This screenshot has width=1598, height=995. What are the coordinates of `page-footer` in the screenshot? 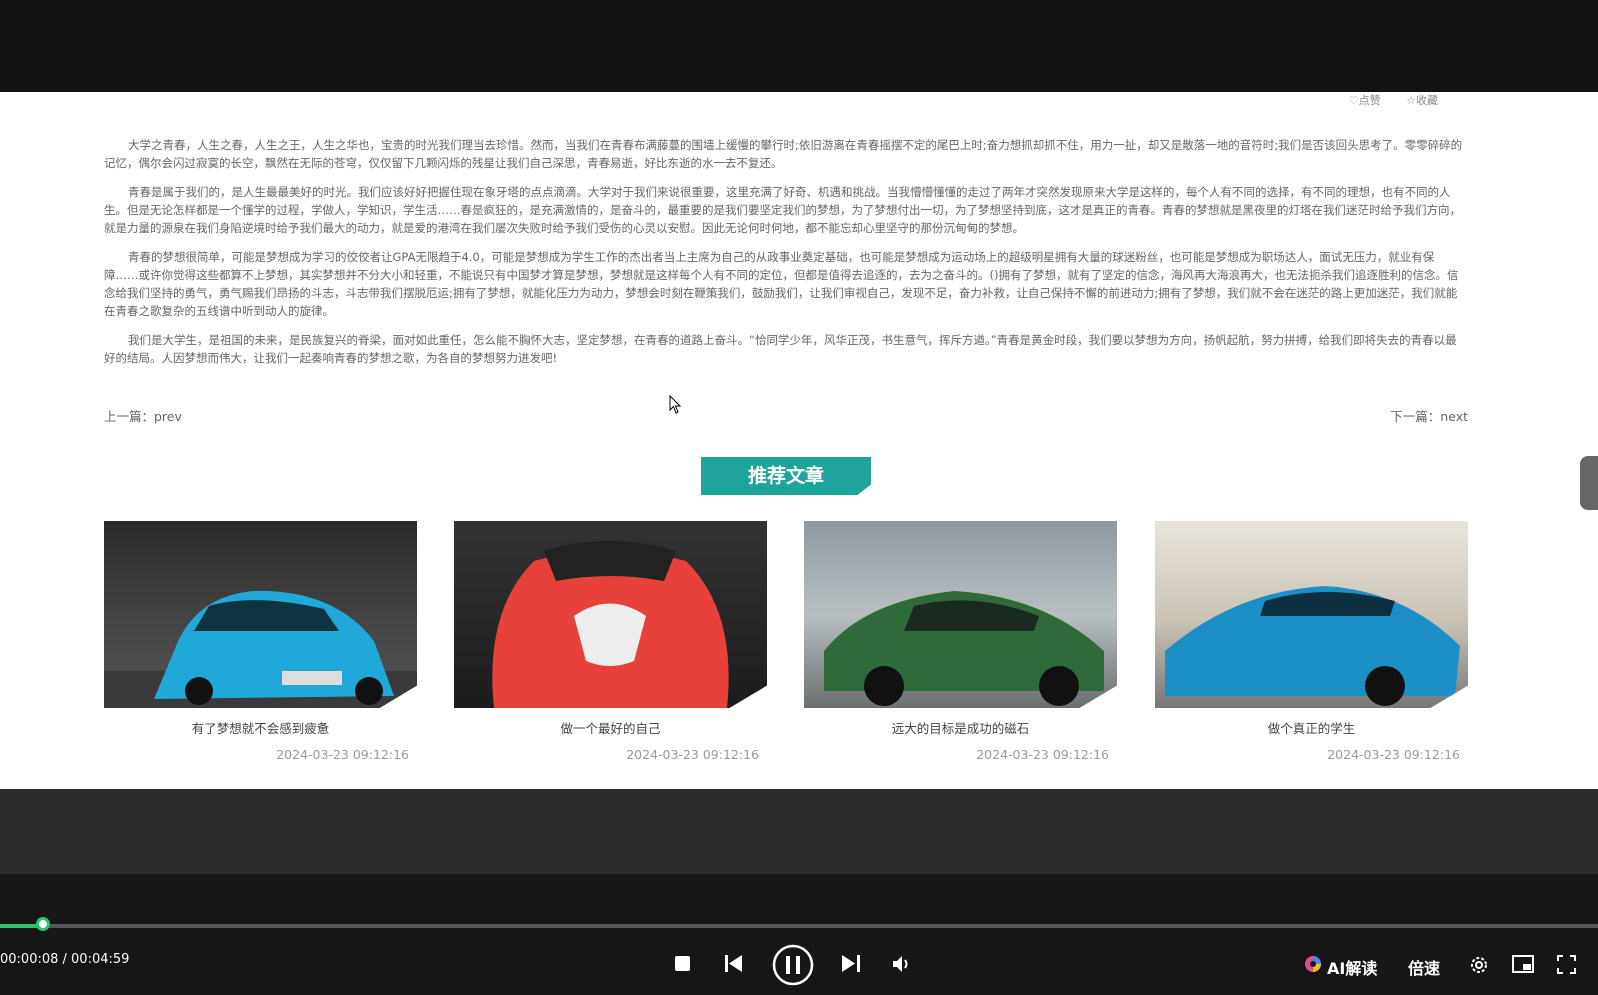 It's located at (799, 831).